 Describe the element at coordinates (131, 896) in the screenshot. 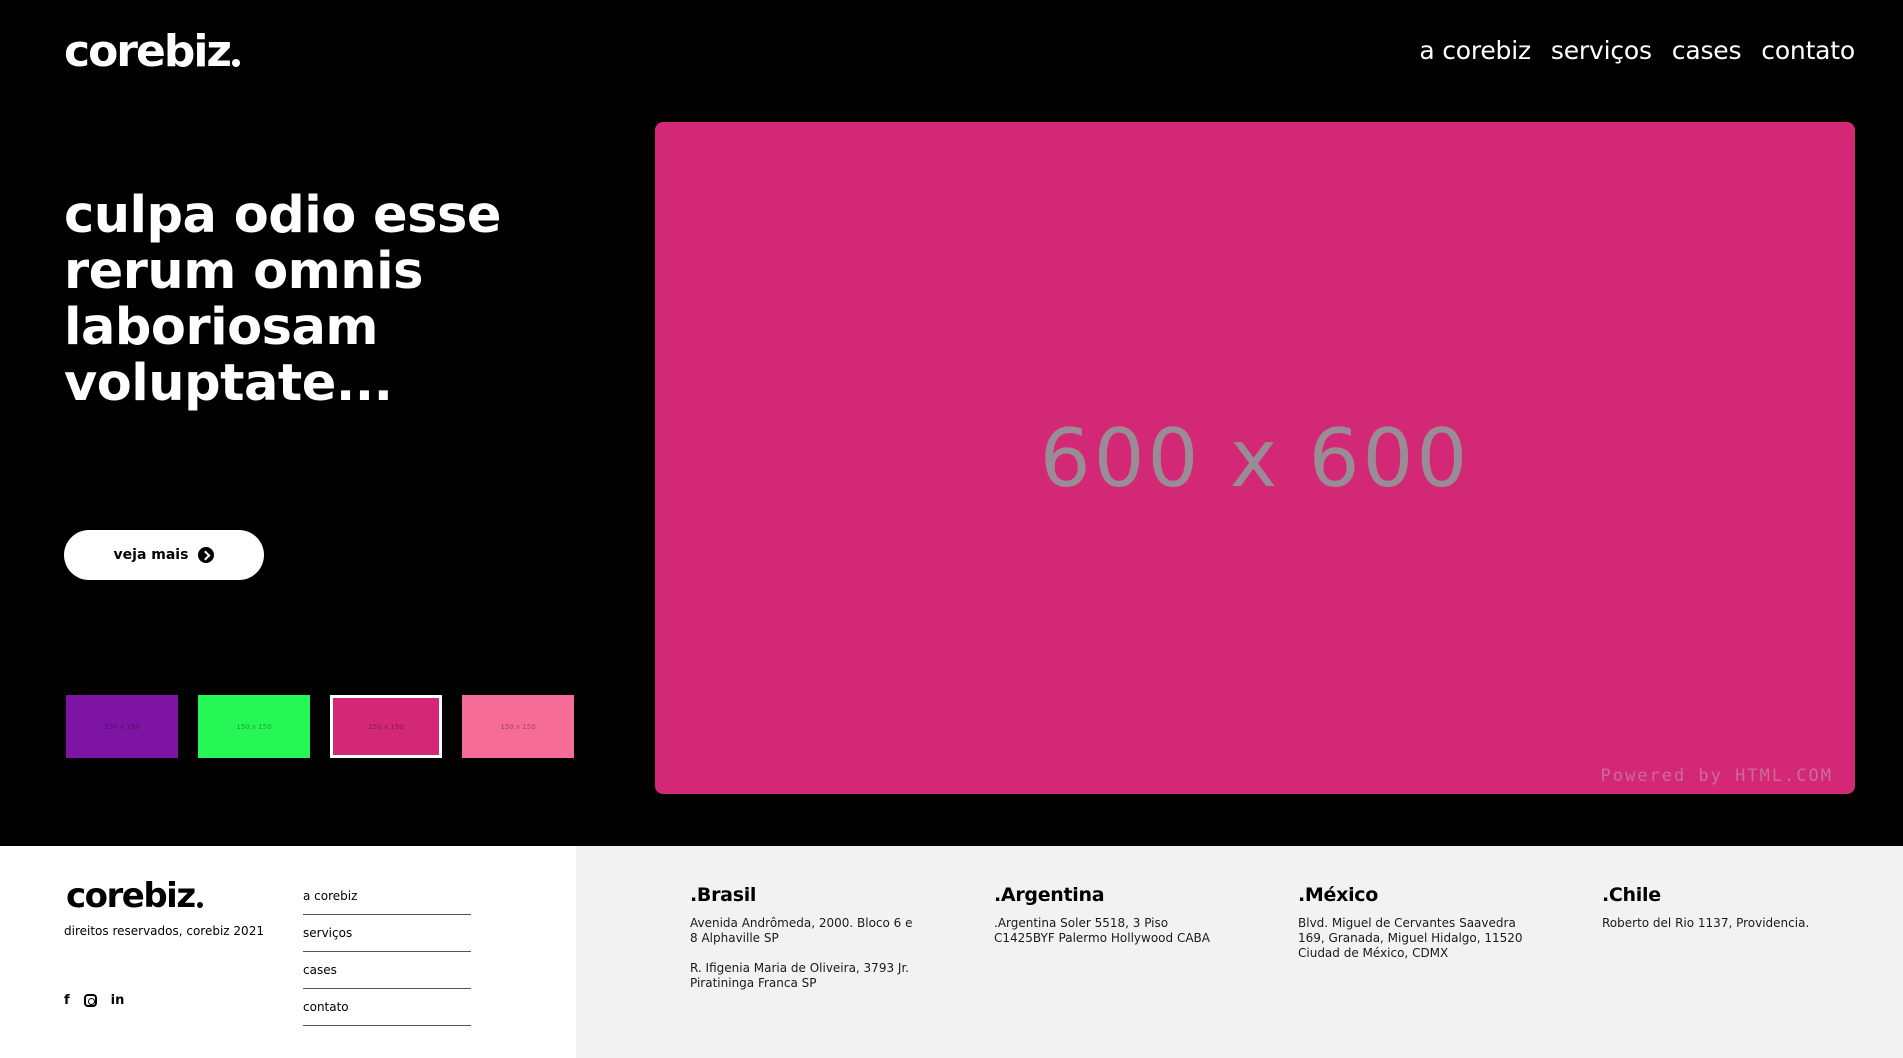

I see `footer-logo-text: corebiz` at that location.